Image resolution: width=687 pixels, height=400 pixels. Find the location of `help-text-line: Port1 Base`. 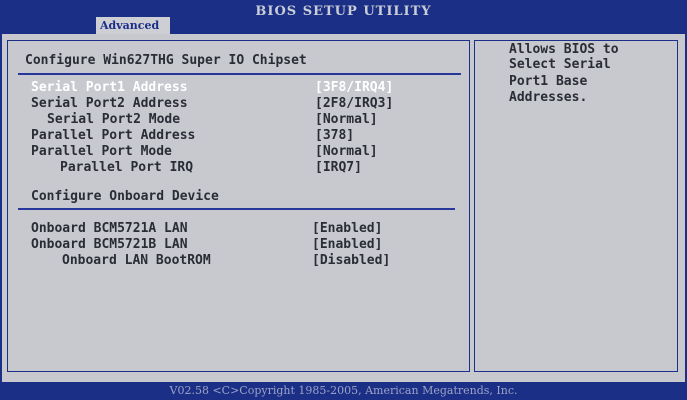

help-text-line: Port1 Base is located at coordinates (548, 81).